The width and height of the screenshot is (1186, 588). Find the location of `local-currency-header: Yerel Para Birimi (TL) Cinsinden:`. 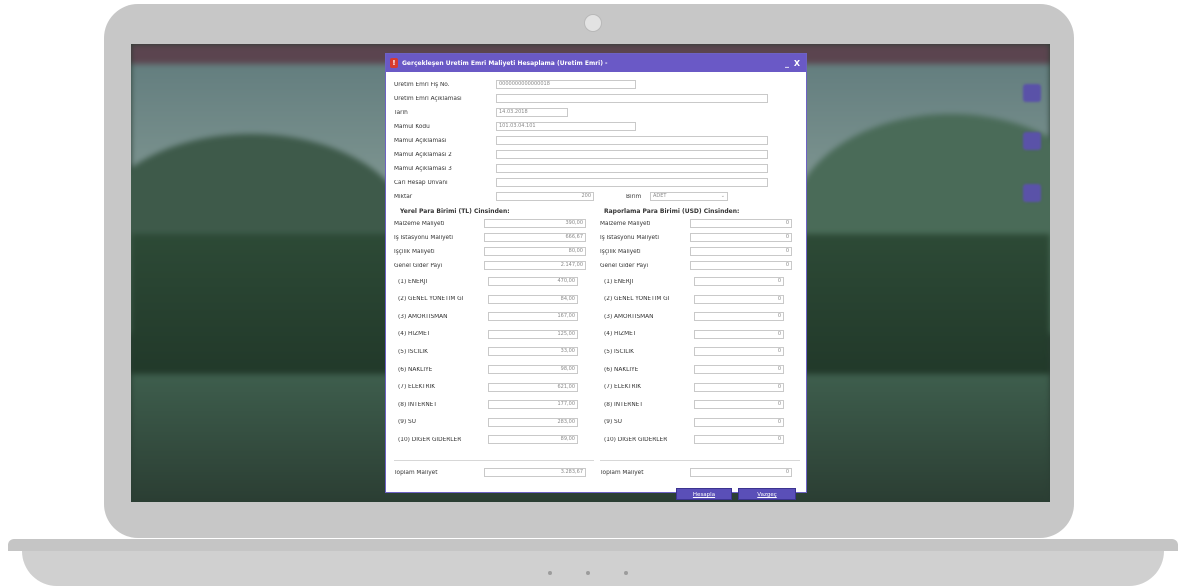

local-currency-header: Yerel Para Birimi (TL) Cinsinden: is located at coordinates (455, 211).